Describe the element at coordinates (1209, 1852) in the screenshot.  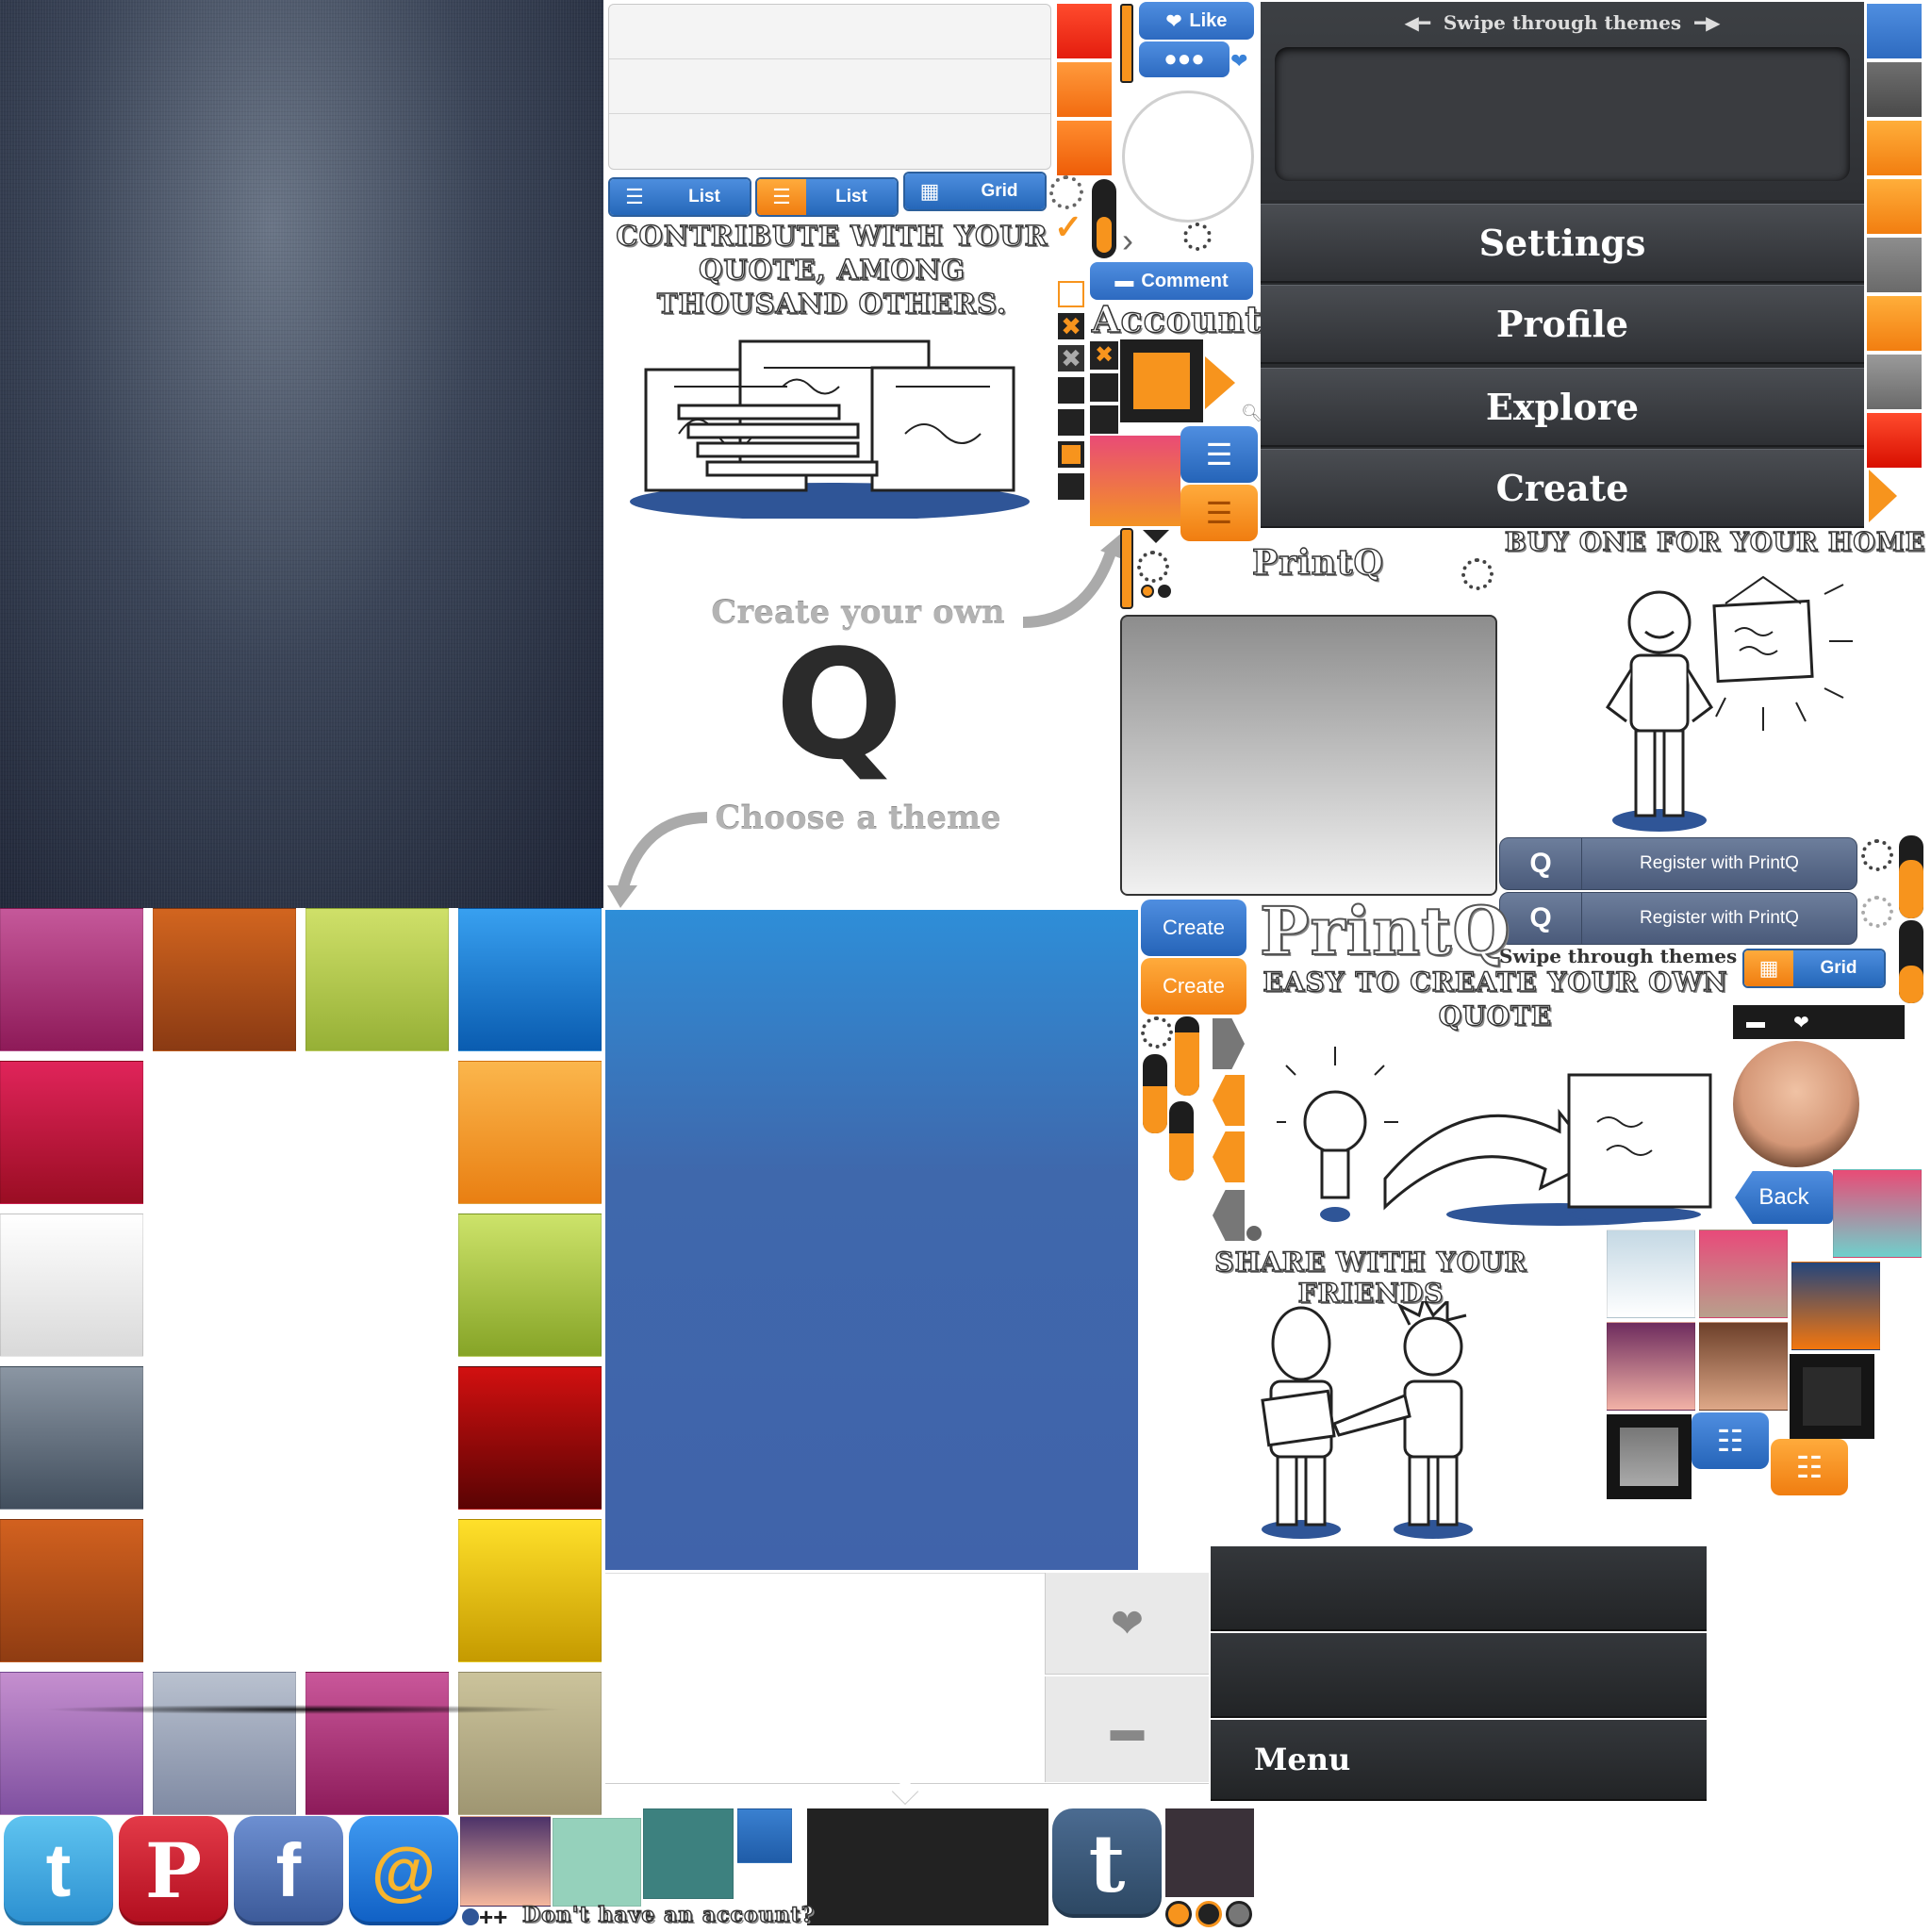
I see `bottom-swatch-dark-purple` at that location.